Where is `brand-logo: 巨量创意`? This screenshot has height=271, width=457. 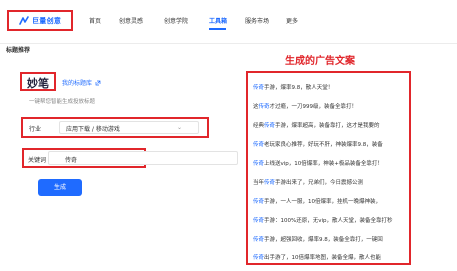 brand-logo: 巨量创意 is located at coordinates (40, 20).